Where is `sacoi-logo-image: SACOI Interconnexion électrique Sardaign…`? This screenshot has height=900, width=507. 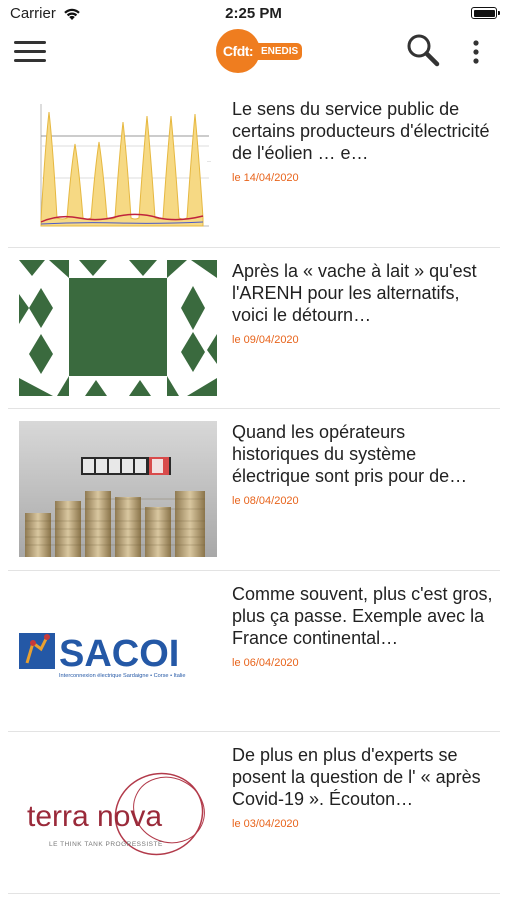 sacoi-logo-image: SACOI Interconnexion électrique Sardaign… is located at coordinates (118, 650).